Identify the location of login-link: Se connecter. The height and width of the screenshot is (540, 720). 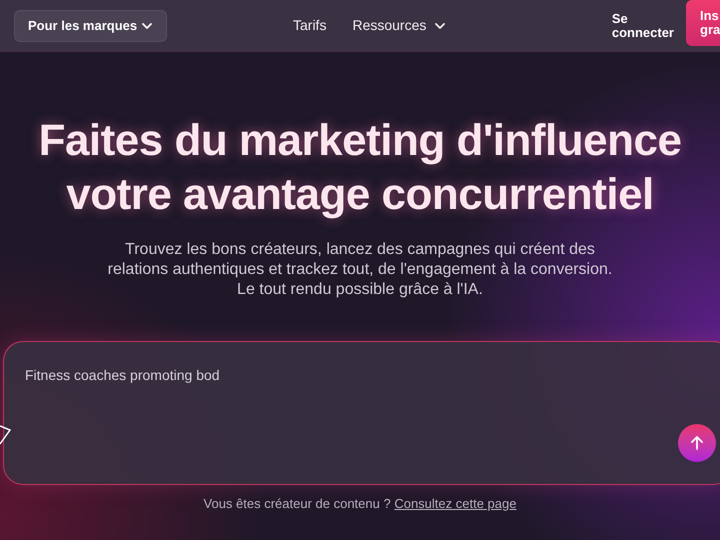
(643, 26).